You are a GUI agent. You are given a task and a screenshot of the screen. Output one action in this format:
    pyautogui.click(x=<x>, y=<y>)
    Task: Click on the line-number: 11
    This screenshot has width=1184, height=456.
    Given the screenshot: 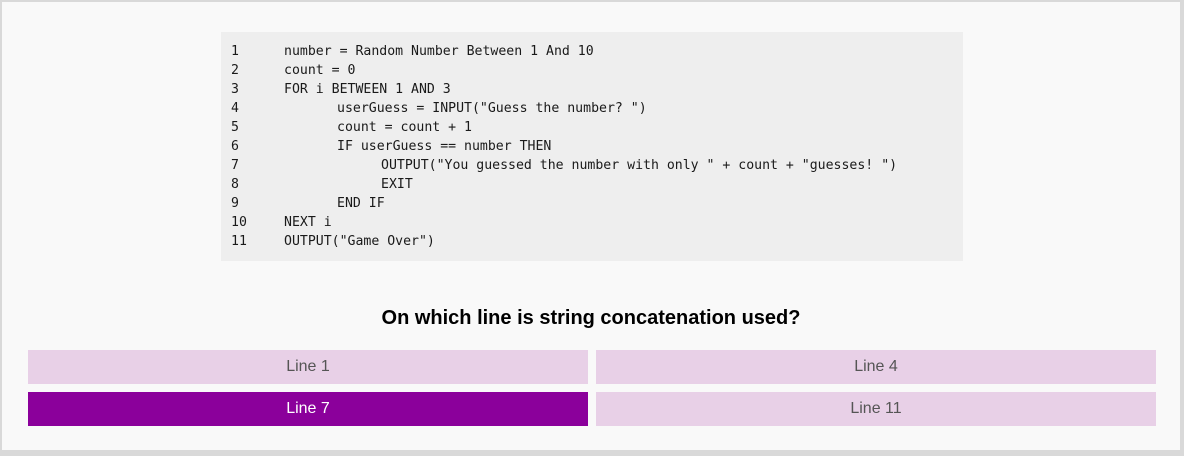 What is the action you would take?
    pyautogui.click(x=239, y=241)
    